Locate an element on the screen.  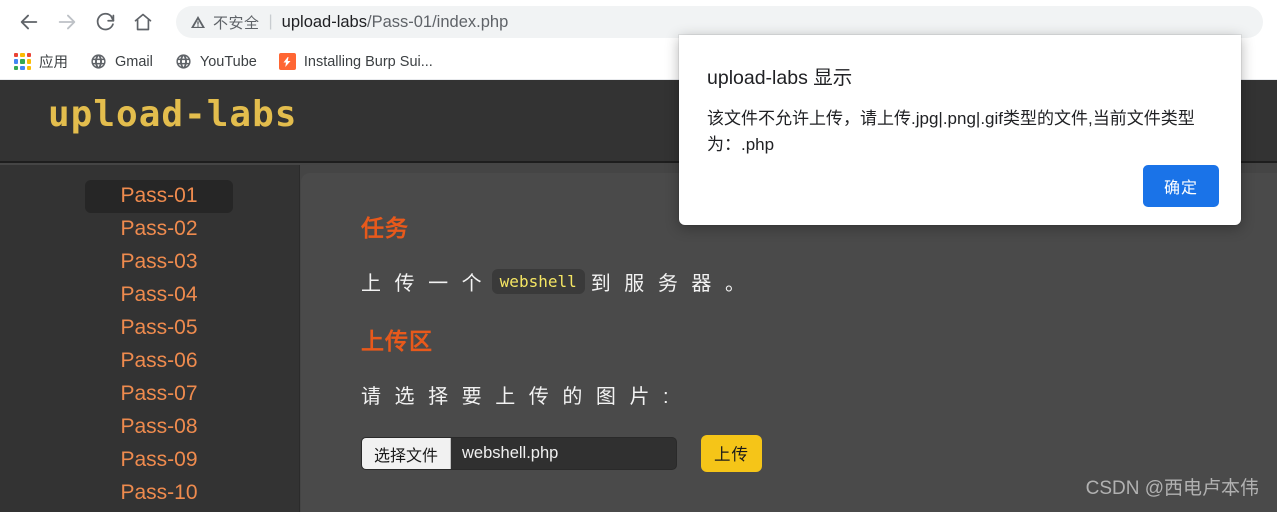
task-description: 上 传 一 个 webshell 到 服 务 器 。 is located at coordinates (819, 281).